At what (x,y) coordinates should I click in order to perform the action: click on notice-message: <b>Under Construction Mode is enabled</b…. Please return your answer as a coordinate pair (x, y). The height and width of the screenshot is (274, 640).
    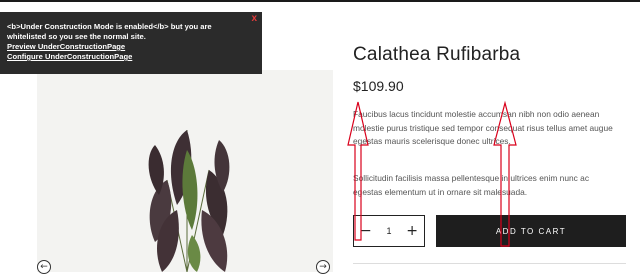
    Looking at the image, I should click on (109, 31).